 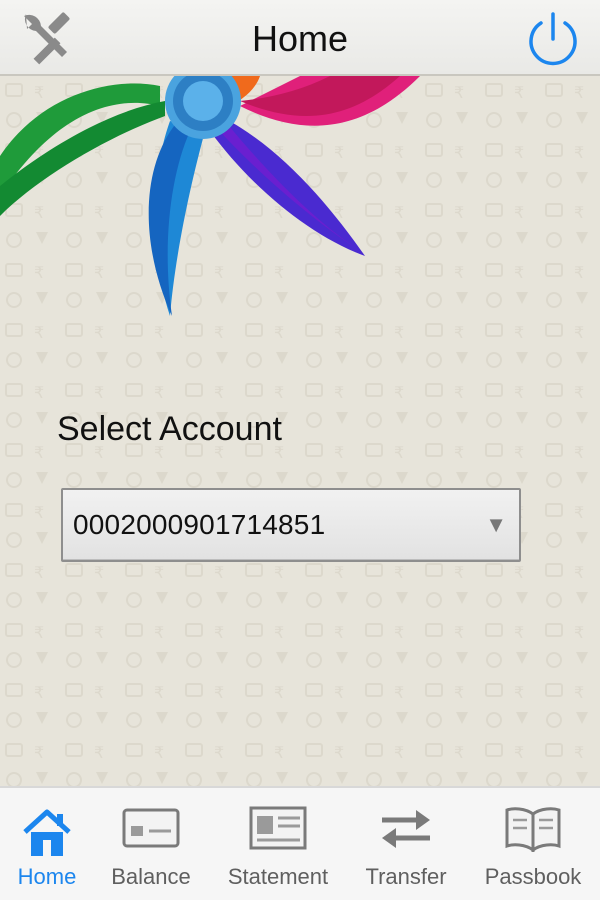 What do you see at coordinates (533, 876) in the screenshot?
I see `nav-passbook-label: Passbook` at bounding box center [533, 876].